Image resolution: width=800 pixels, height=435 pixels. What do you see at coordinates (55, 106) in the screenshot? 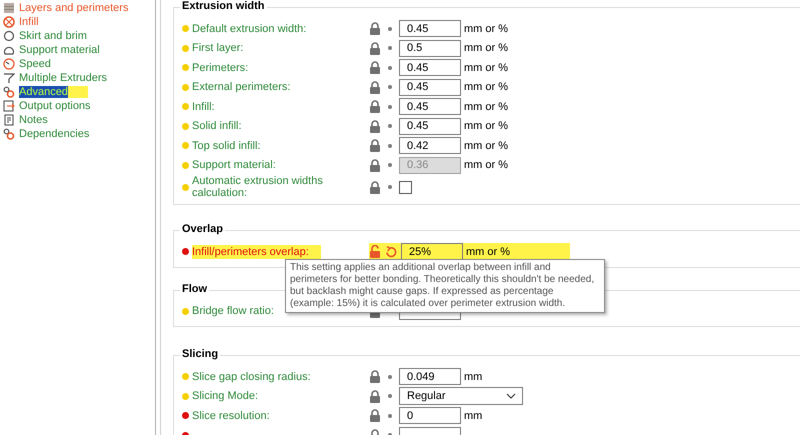
I see `sidebar-item: Output options` at bounding box center [55, 106].